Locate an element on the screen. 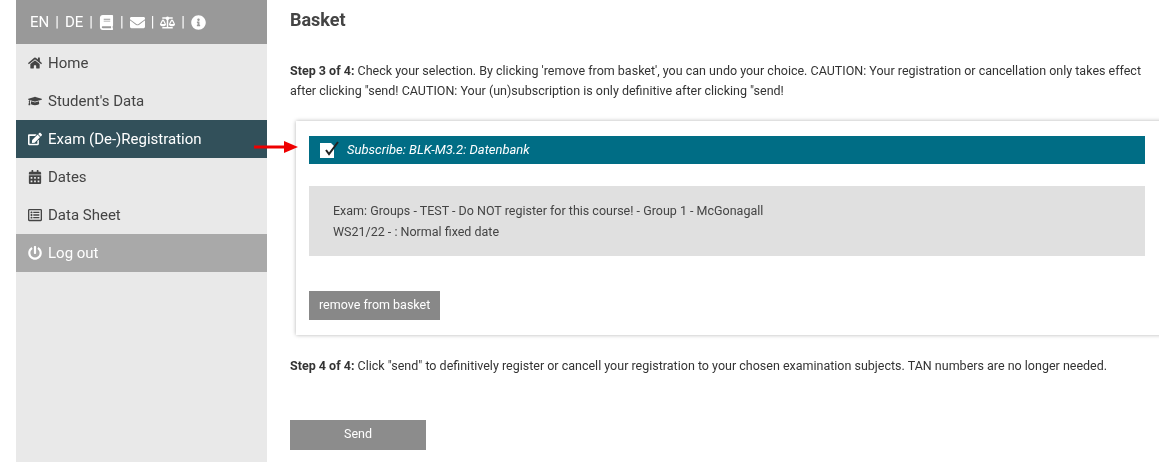 This screenshot has height=462, width=1159. detail-line: WS21/22 - : Normal fixed date is located at coordinates (417, 232).